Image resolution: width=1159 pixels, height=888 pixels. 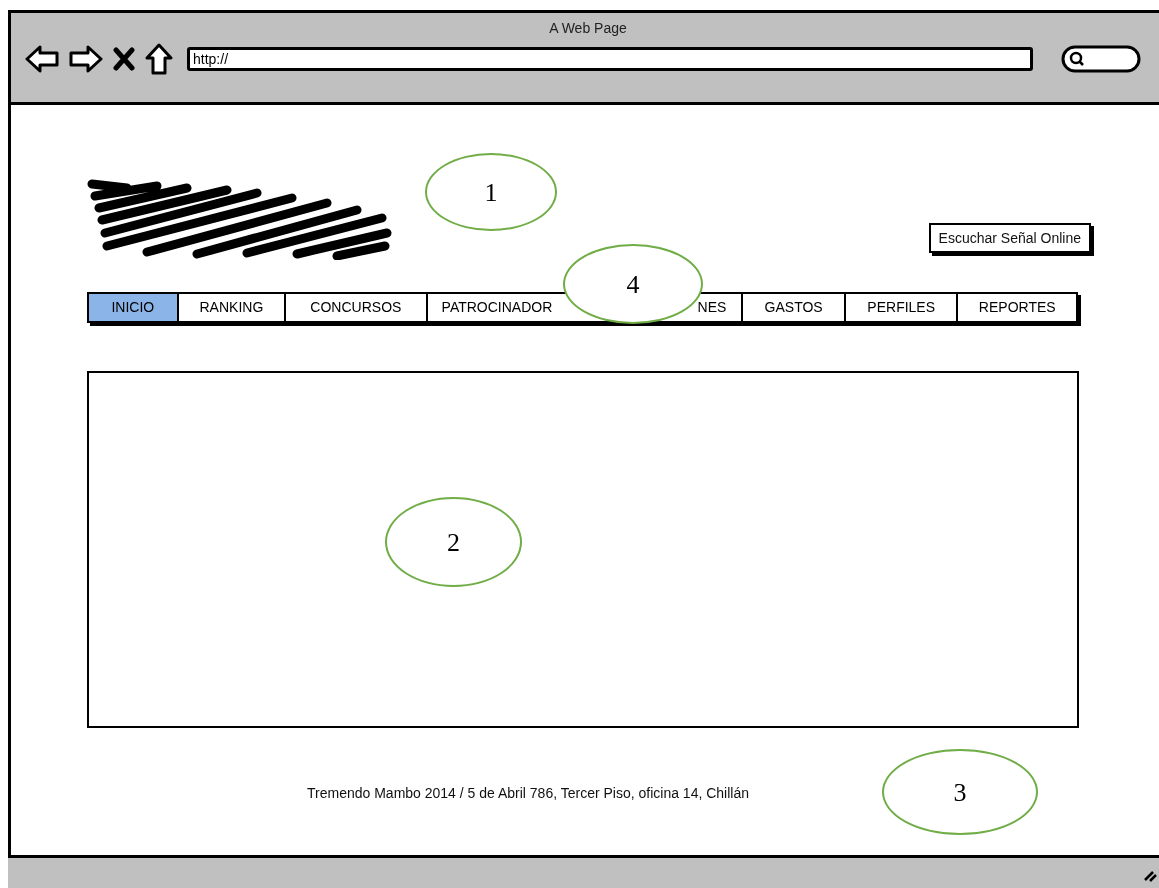 I want to click on footer-text: Tremendo Mambo 2014 / 5 de Abril 786, Tercer Piso, oficina 14, Chillán, so click(x=528, y=793).